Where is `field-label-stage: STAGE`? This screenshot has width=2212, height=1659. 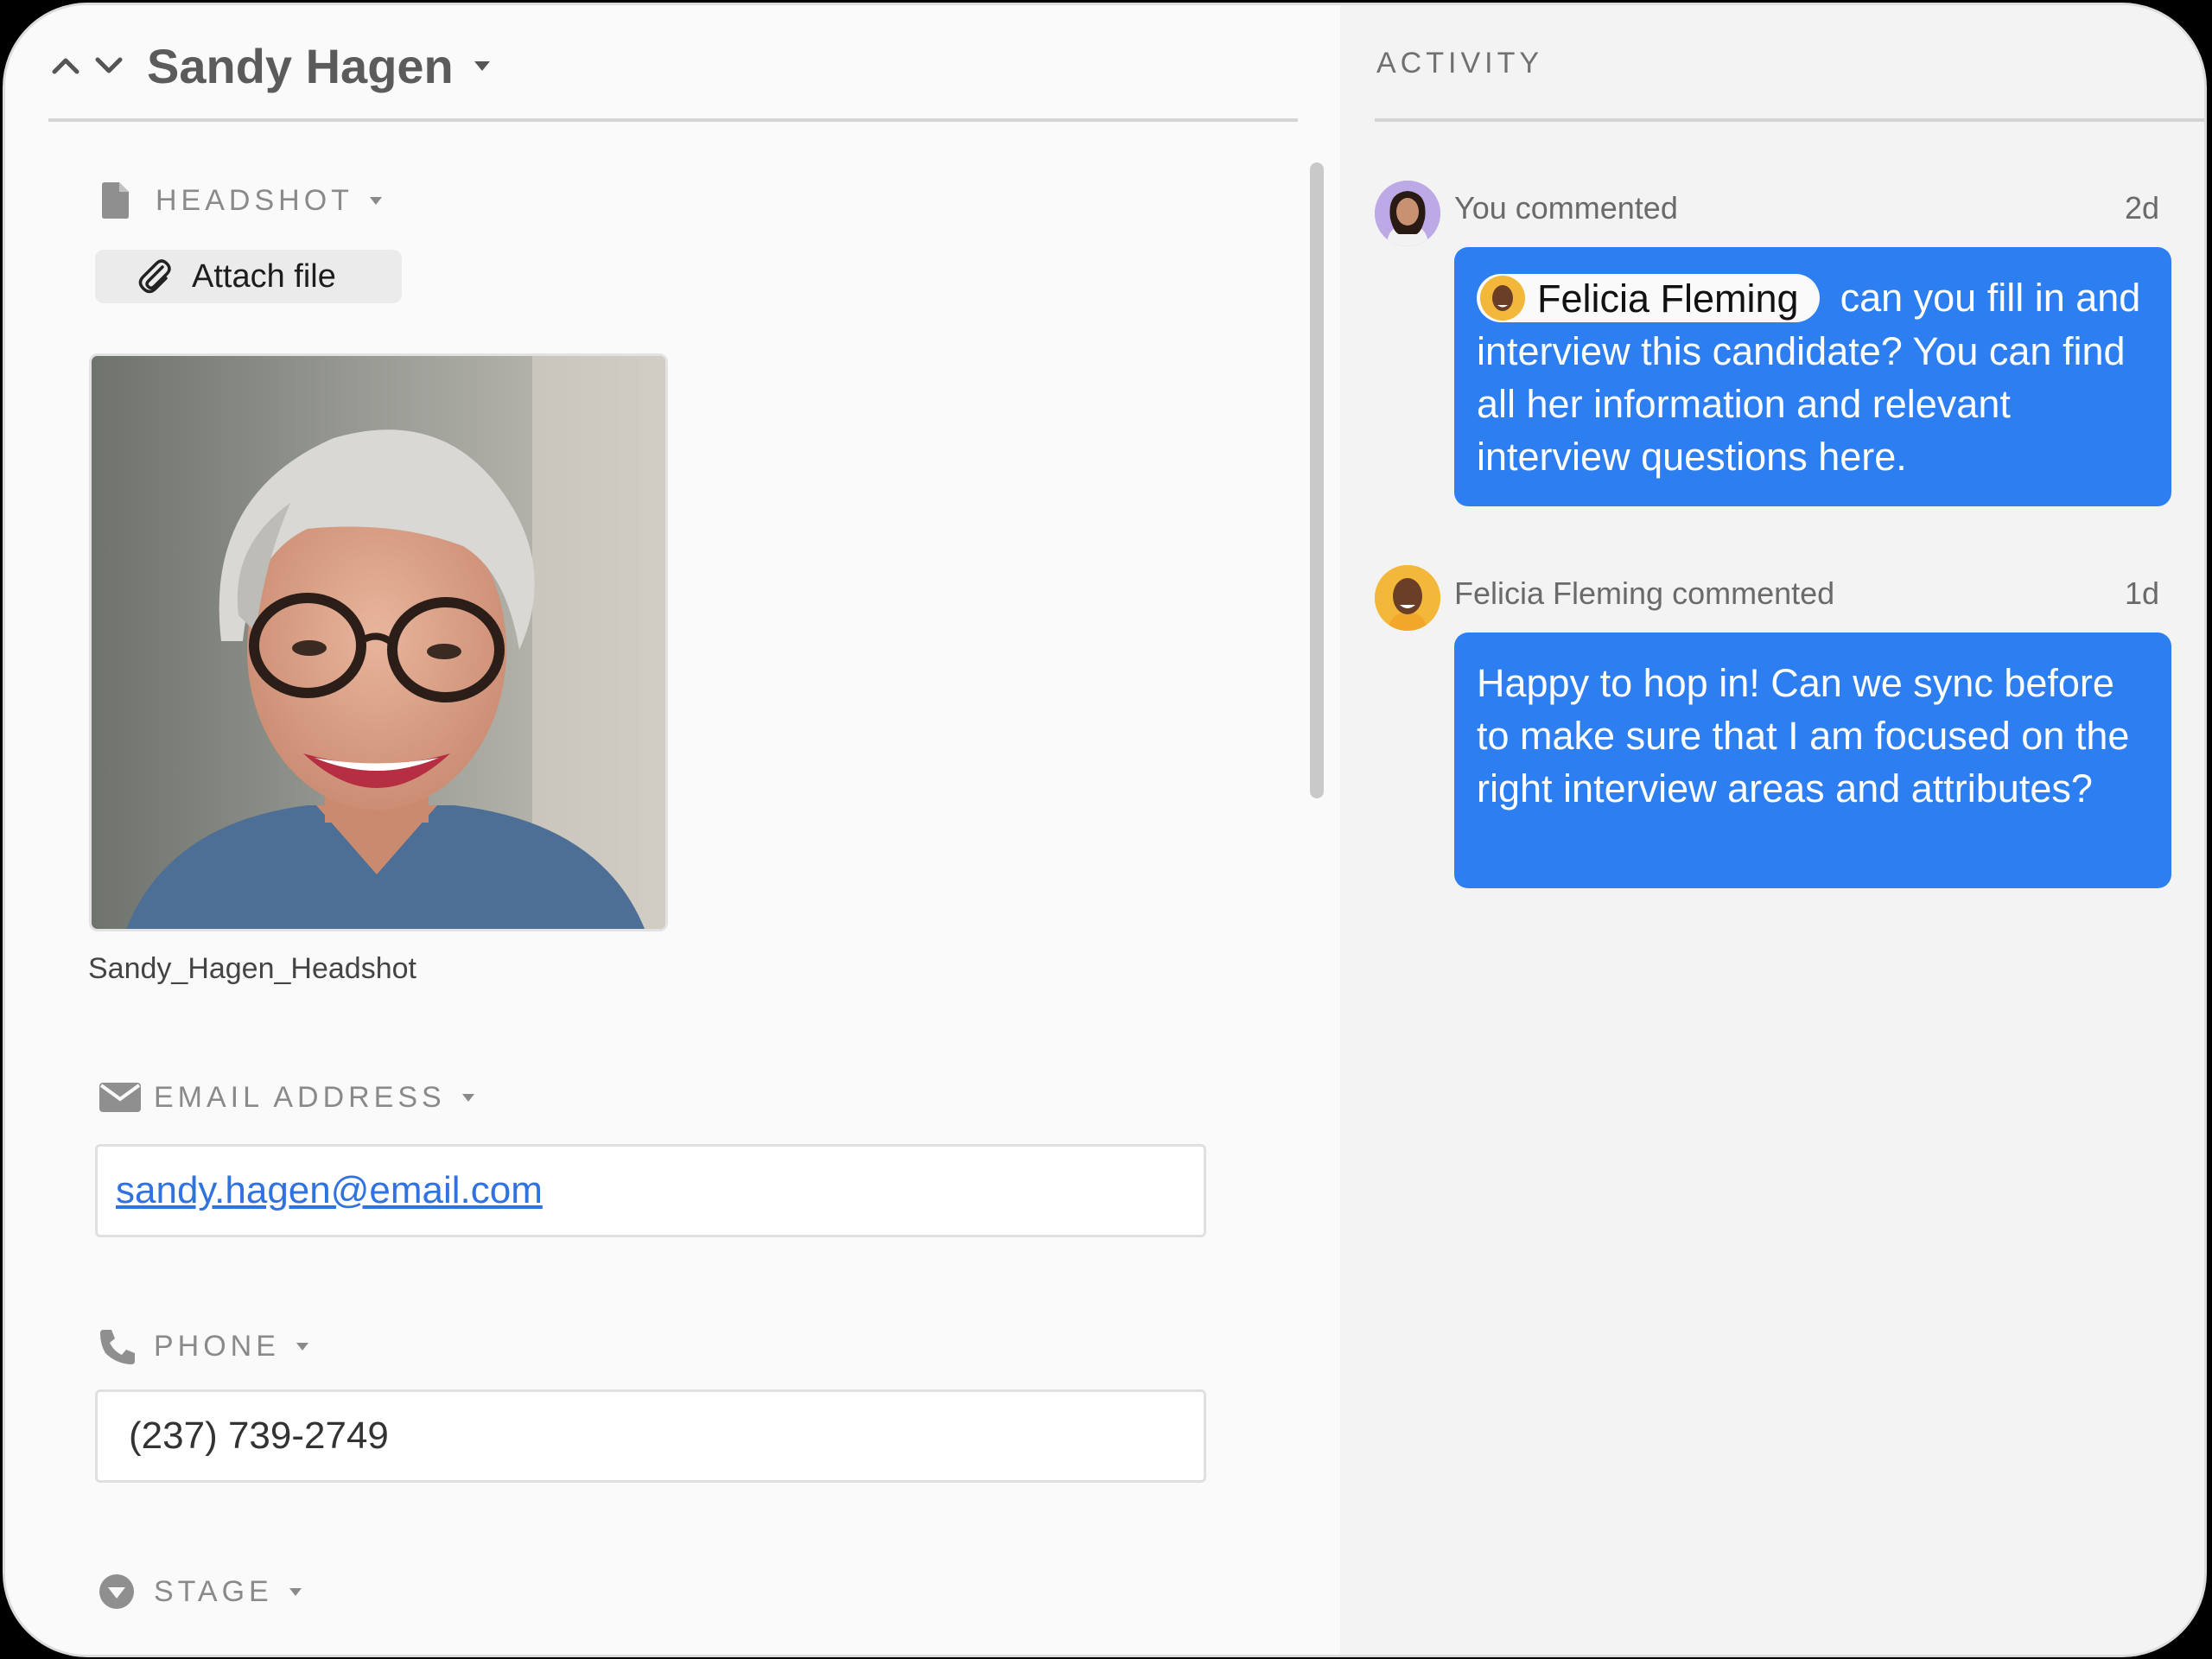 field-label-stage: STAGE is located at coordinates (200, 1592).